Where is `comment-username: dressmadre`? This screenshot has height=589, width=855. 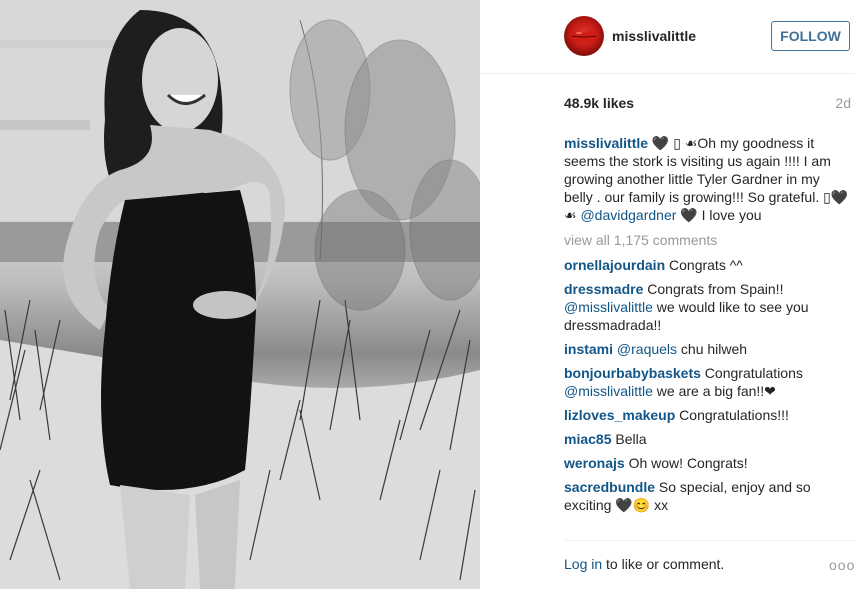 comment-username: dressmadre is located at coordinates (603, 289).